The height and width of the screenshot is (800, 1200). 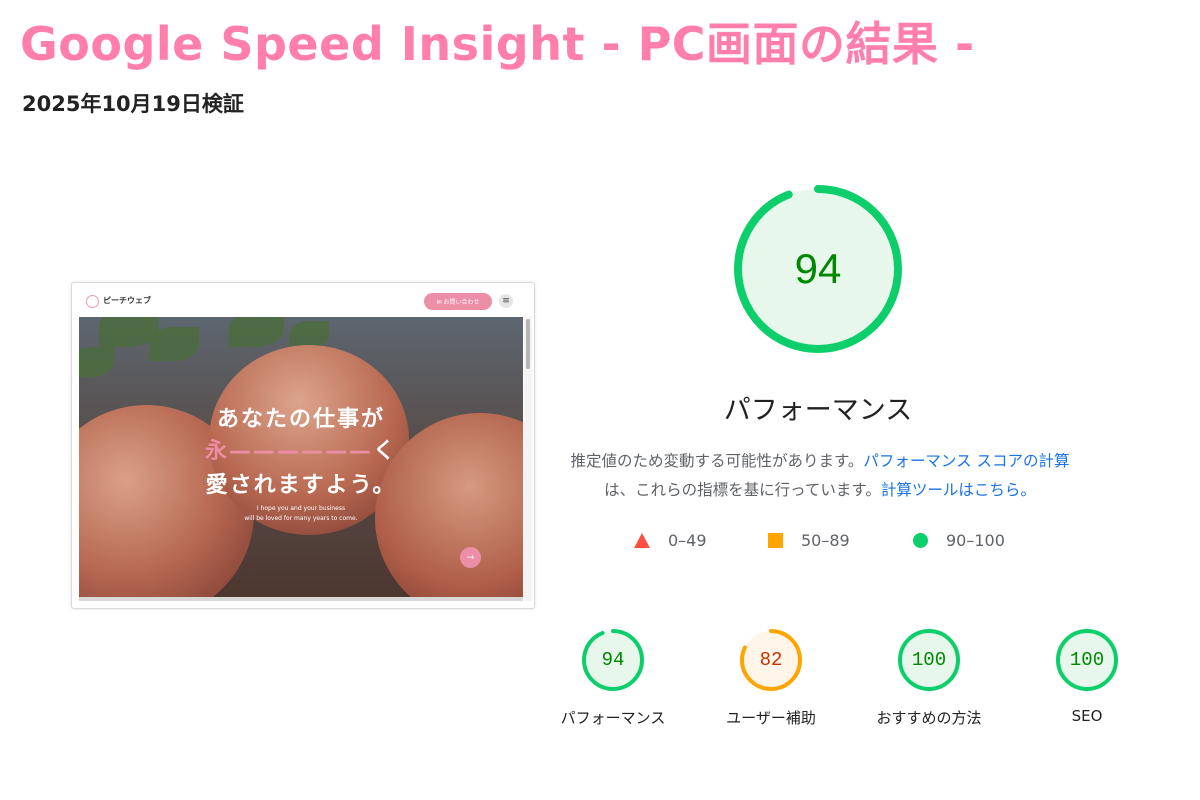 What do you see at coordinates (506, 301) in the screenshot?
I see `hamburger-menu-icon: ≡` at bounding box center [506, 301].